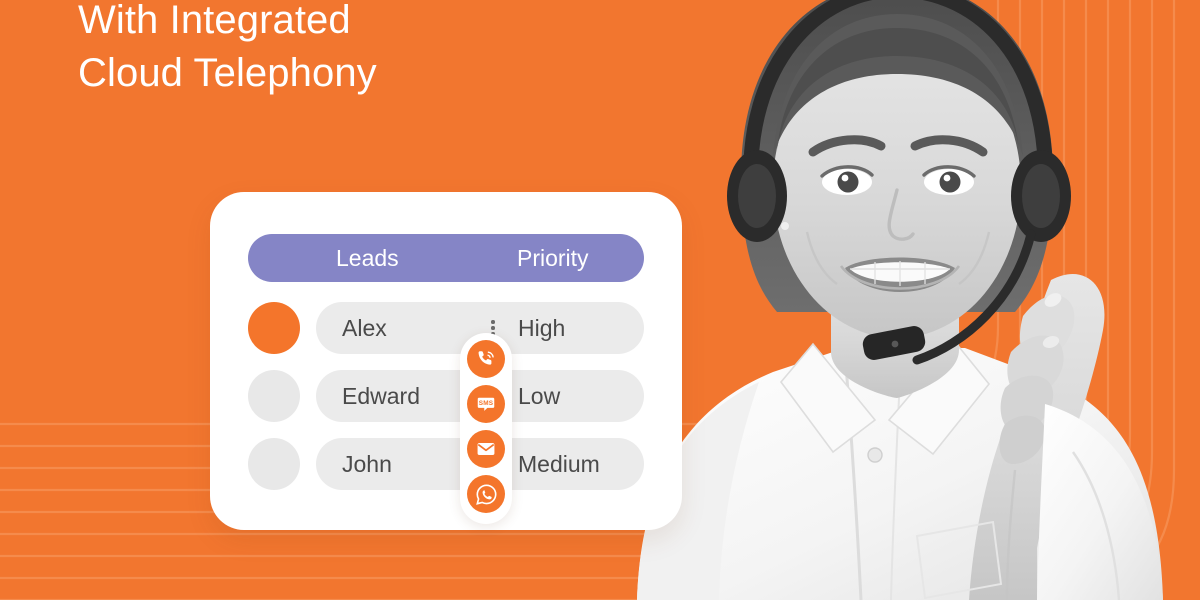 Image resolution: width=1200 pixels, height=600 pixels. Describe the element at coordinates (486, 494) in the screenshot. I see `whatsapp-icon` at that location.